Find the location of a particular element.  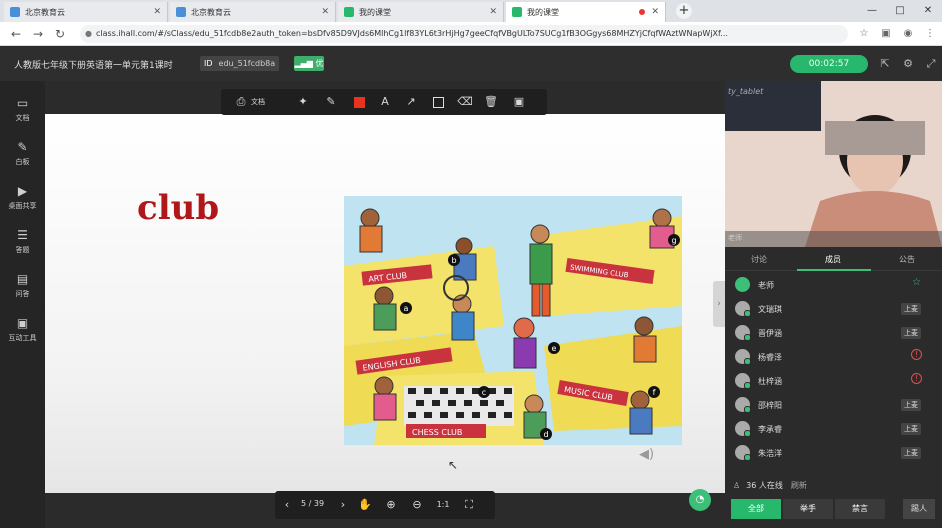

text-tool-icon: A is located at coordinates (385, 102).